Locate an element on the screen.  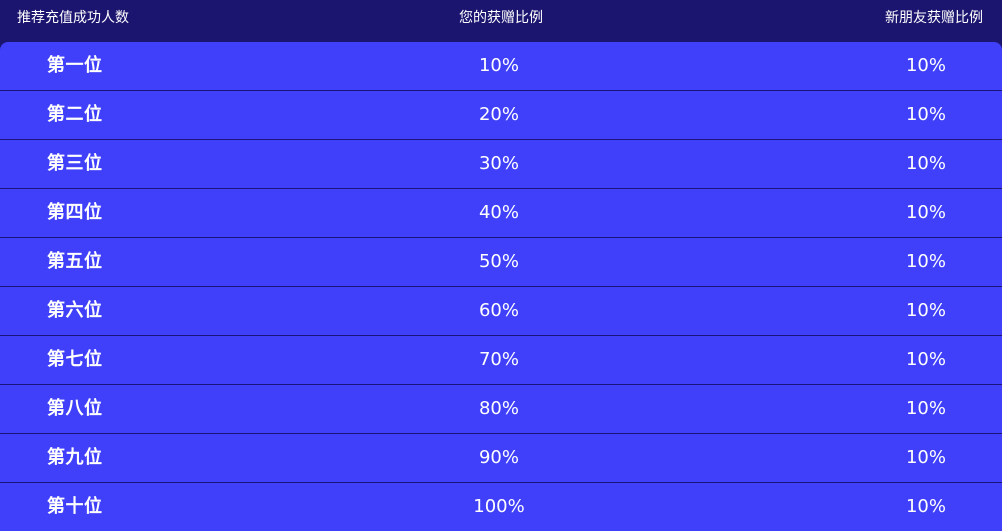
table-row: 第五位 50% 10% is located at coordinates (501, 262).